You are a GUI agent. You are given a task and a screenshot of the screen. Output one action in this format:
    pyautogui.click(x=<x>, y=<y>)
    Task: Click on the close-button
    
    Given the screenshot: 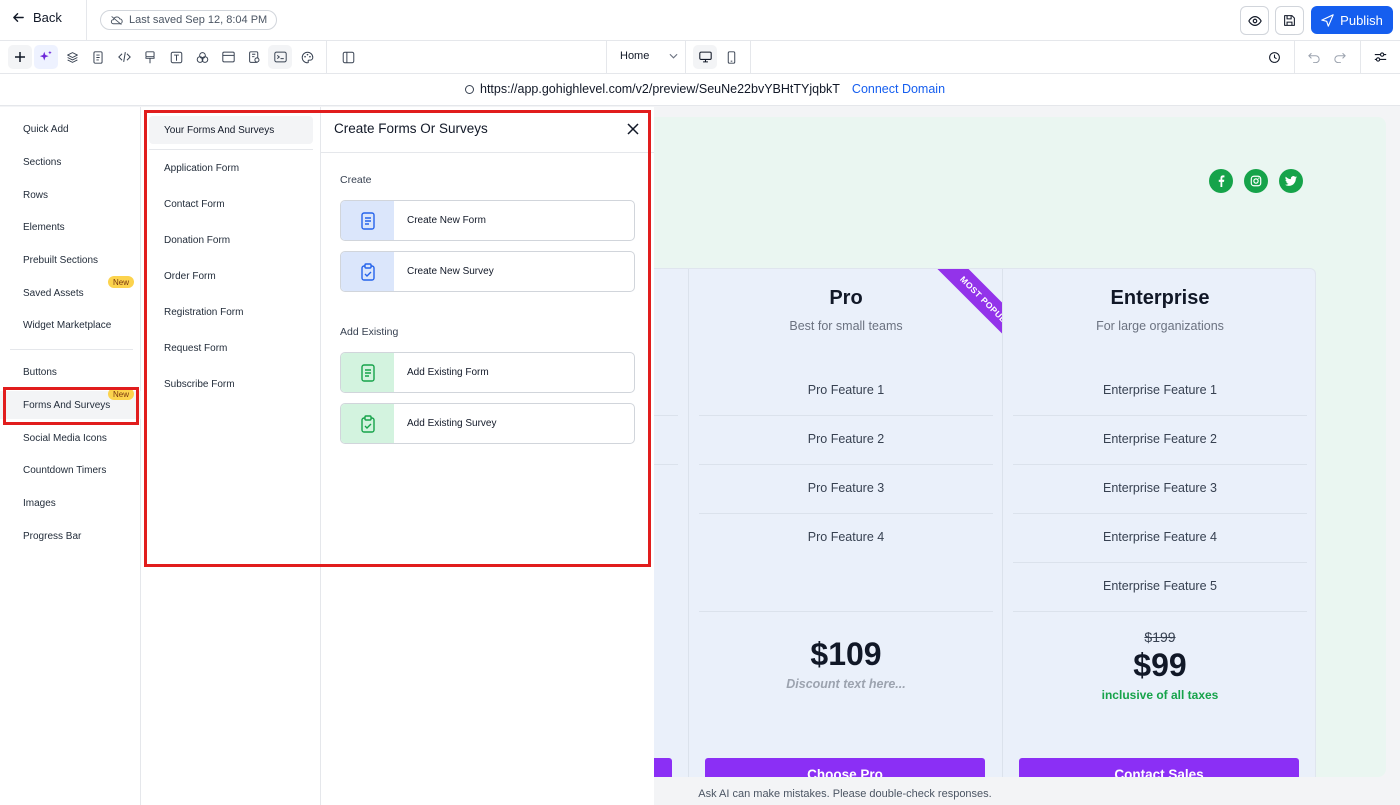 What is the action you would take?
    pyautogui.click(x=633, y=129)
    